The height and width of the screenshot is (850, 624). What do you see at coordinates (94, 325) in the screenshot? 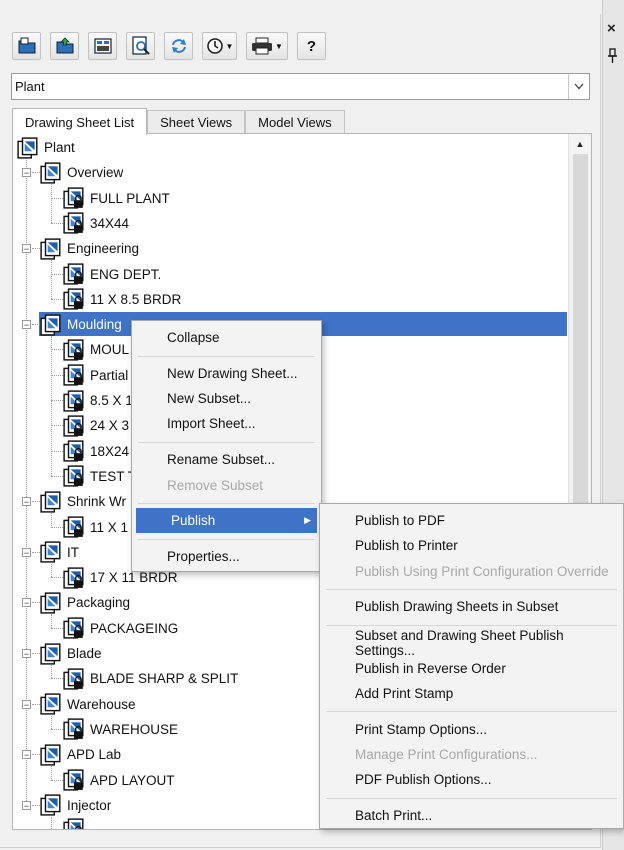
I see `subset-label: Moulding` at bounding box center [94, 325].